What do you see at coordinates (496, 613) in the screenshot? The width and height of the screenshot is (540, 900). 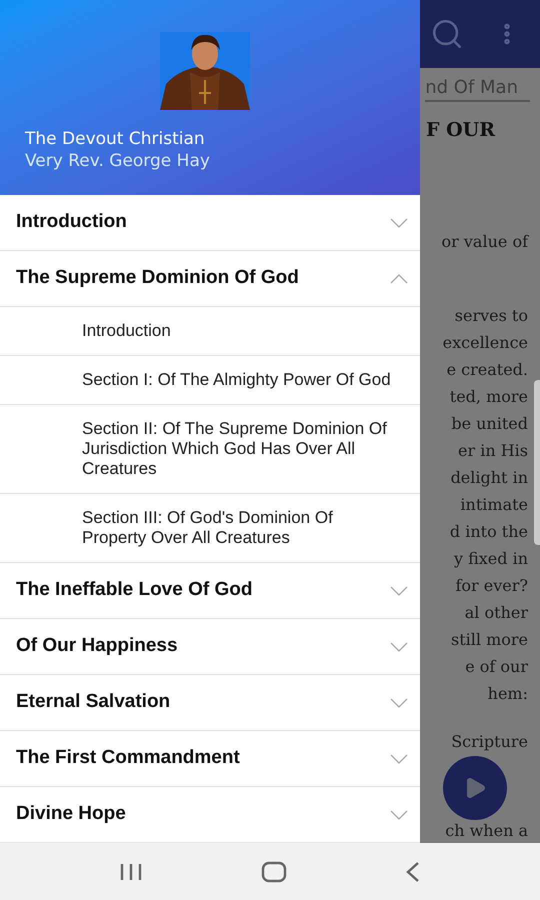 I see `body-text-line: al other` at bounding box center [496, 613].